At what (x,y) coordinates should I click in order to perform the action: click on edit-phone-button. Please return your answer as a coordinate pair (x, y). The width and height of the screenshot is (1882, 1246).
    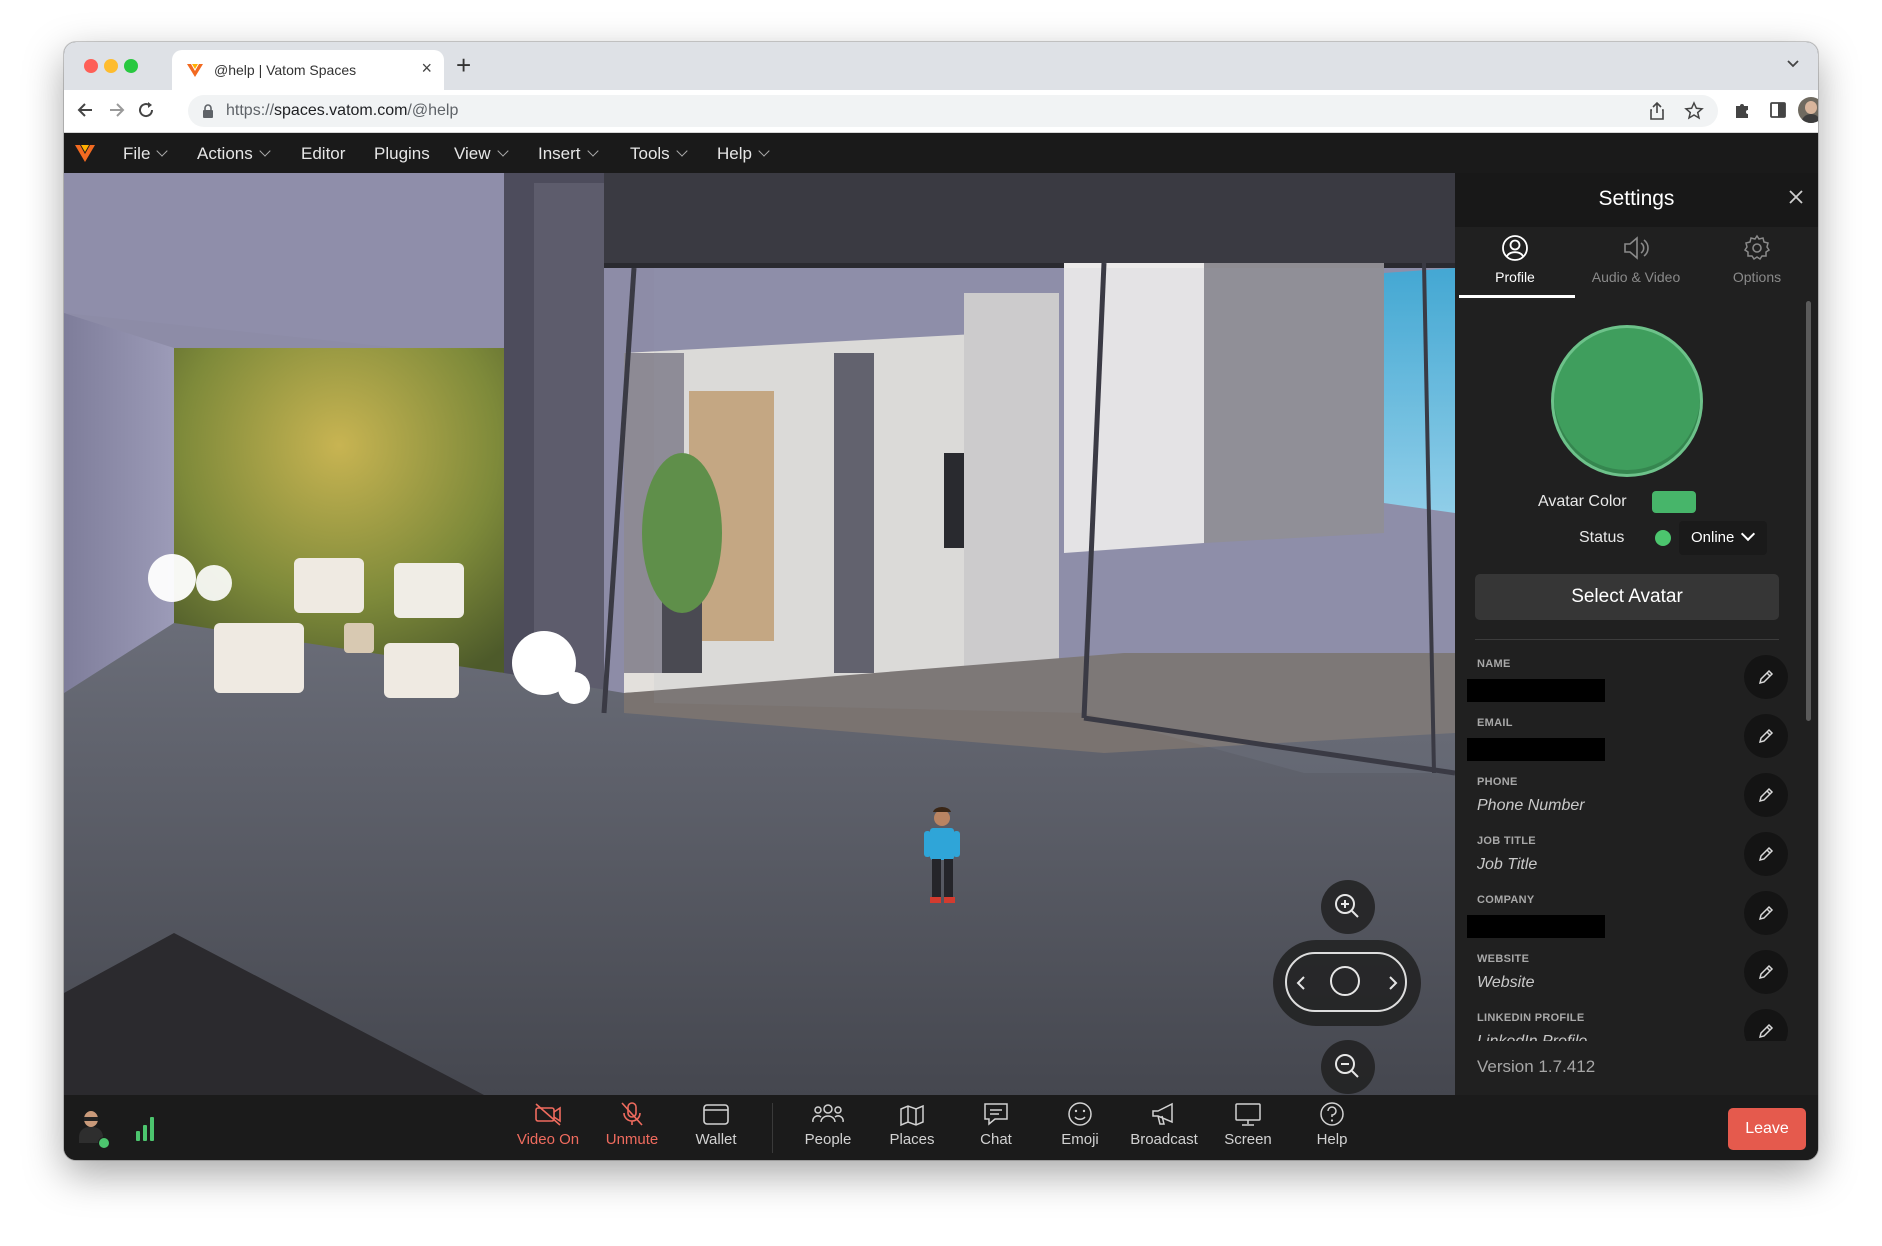
    Looking at the image, I should click on (1766, 795).